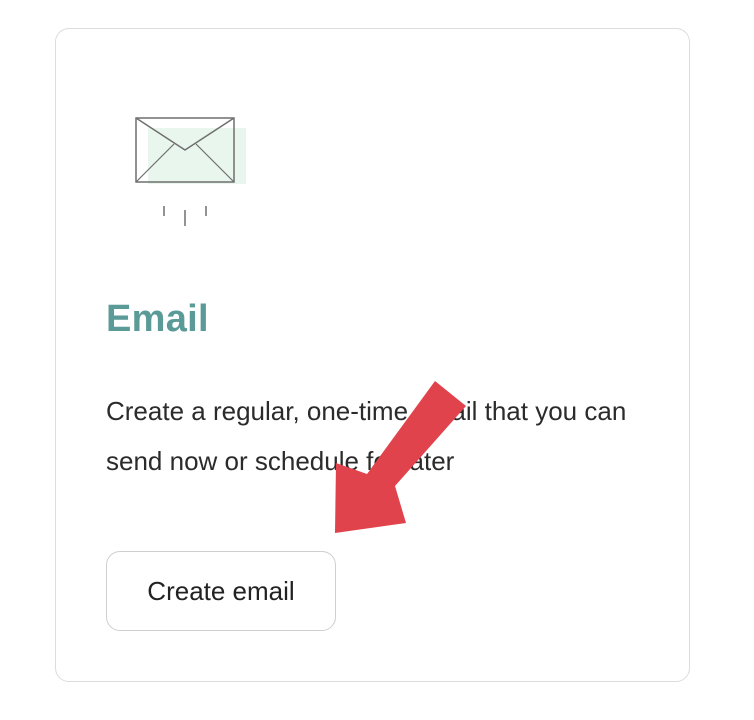 This screenshot has width=754, height=720. Describe the element at coordinates (194, 176) in the screenshot. I see `envelope-icon` at that location.